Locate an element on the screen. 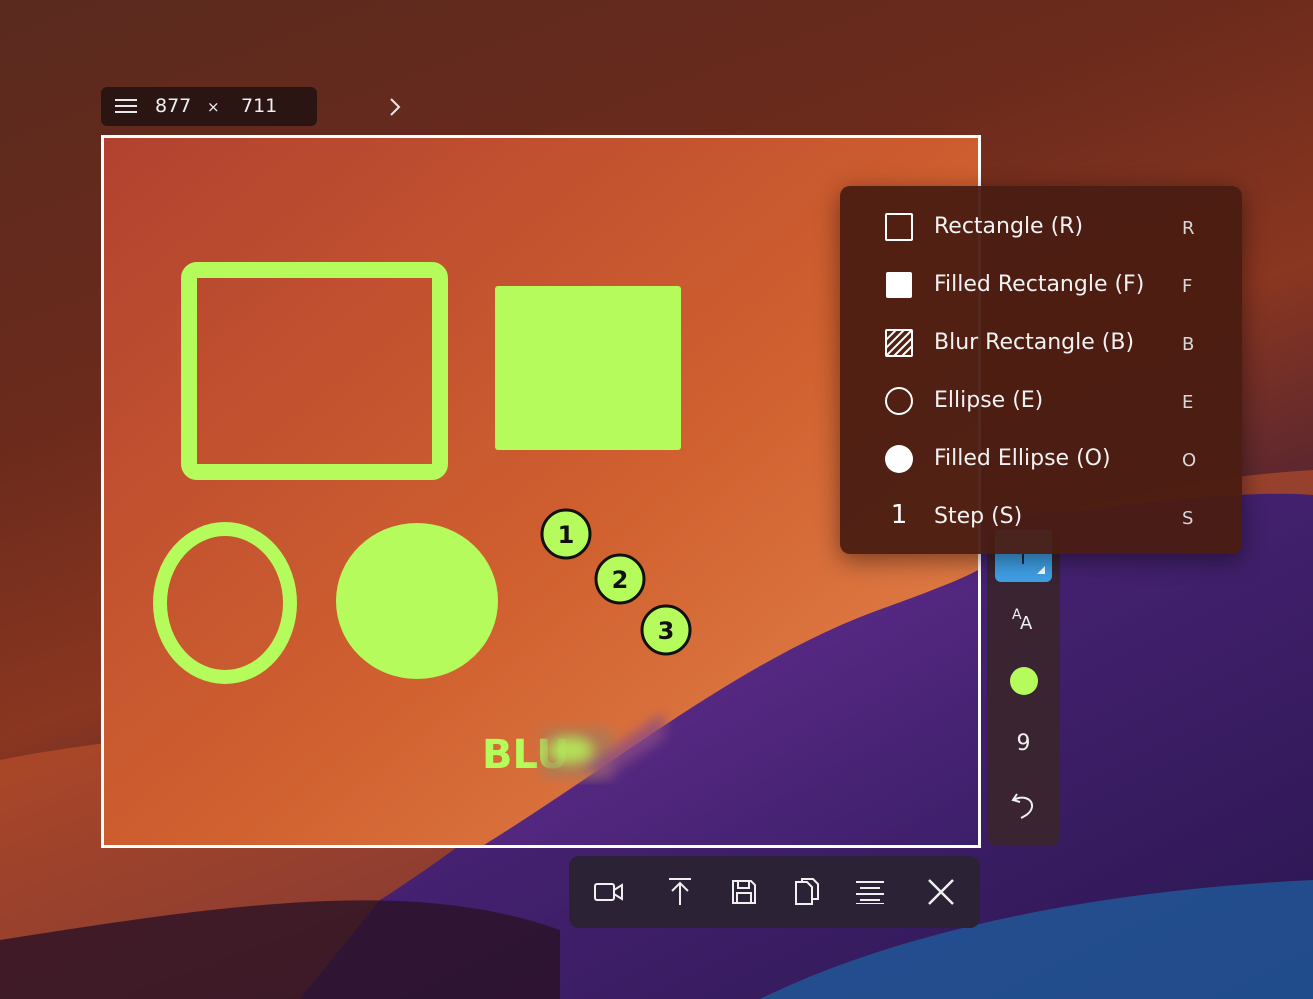 This screenshot has height=999, width=1313. close-icon is located at coordinates (941, 892).